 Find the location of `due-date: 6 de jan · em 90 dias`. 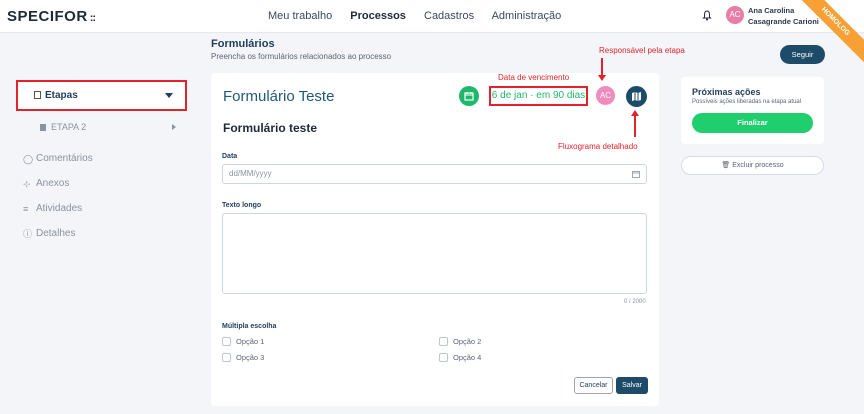

due-date: 6 de jan · em 90 dias is located at coordinates (538, 96).